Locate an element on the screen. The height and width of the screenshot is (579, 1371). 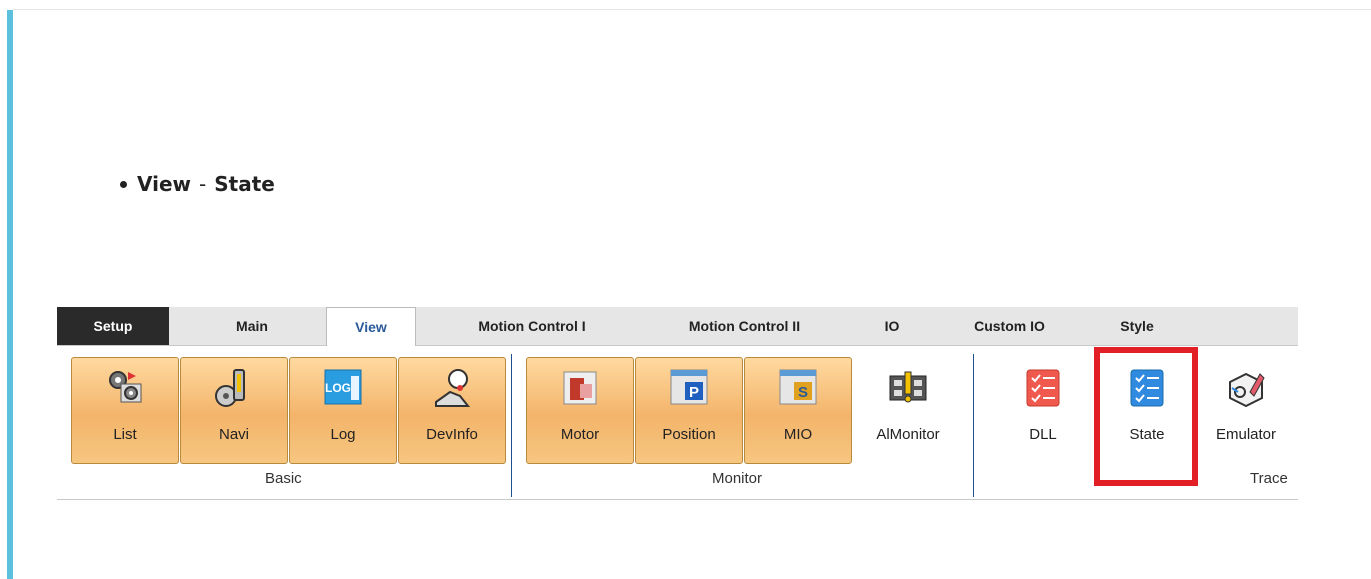
aimonitor-icon is located at coordinates (908, 387).